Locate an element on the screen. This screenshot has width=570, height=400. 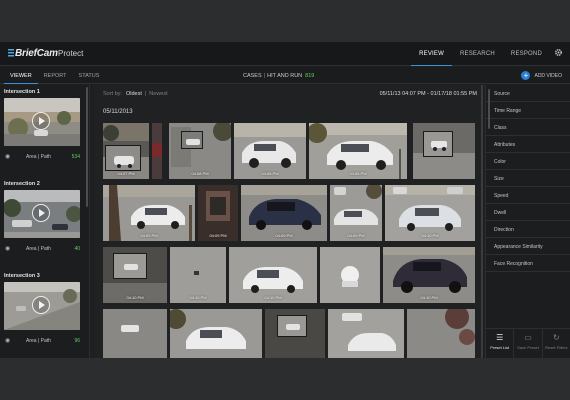
add-video-button: + ADD VIDEO is located at coordinates (541, 75).